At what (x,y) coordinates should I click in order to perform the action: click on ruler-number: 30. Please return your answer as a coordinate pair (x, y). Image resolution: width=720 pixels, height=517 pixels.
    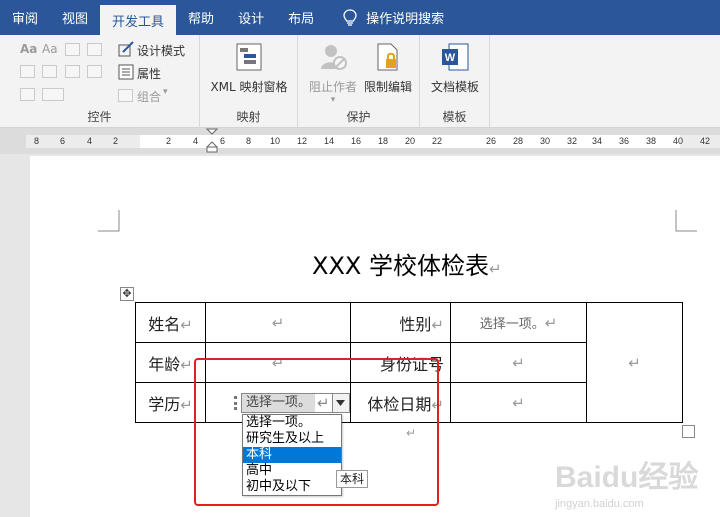
    Looking at the image, I should click on (545, 141).